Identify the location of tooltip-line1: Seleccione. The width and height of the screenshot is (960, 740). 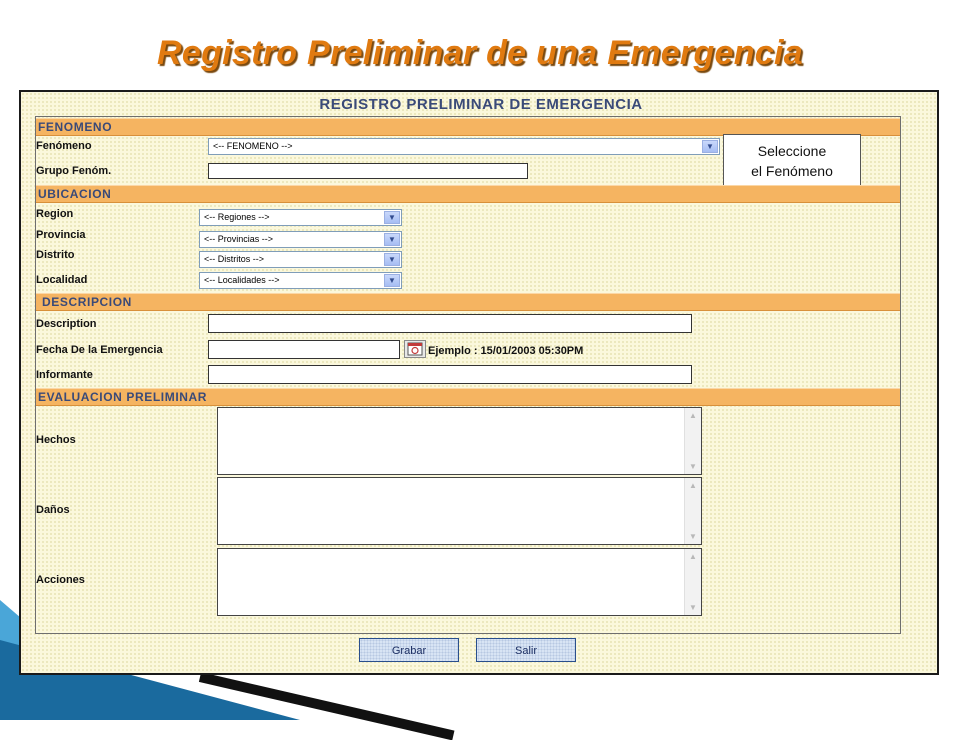
(792, 151).